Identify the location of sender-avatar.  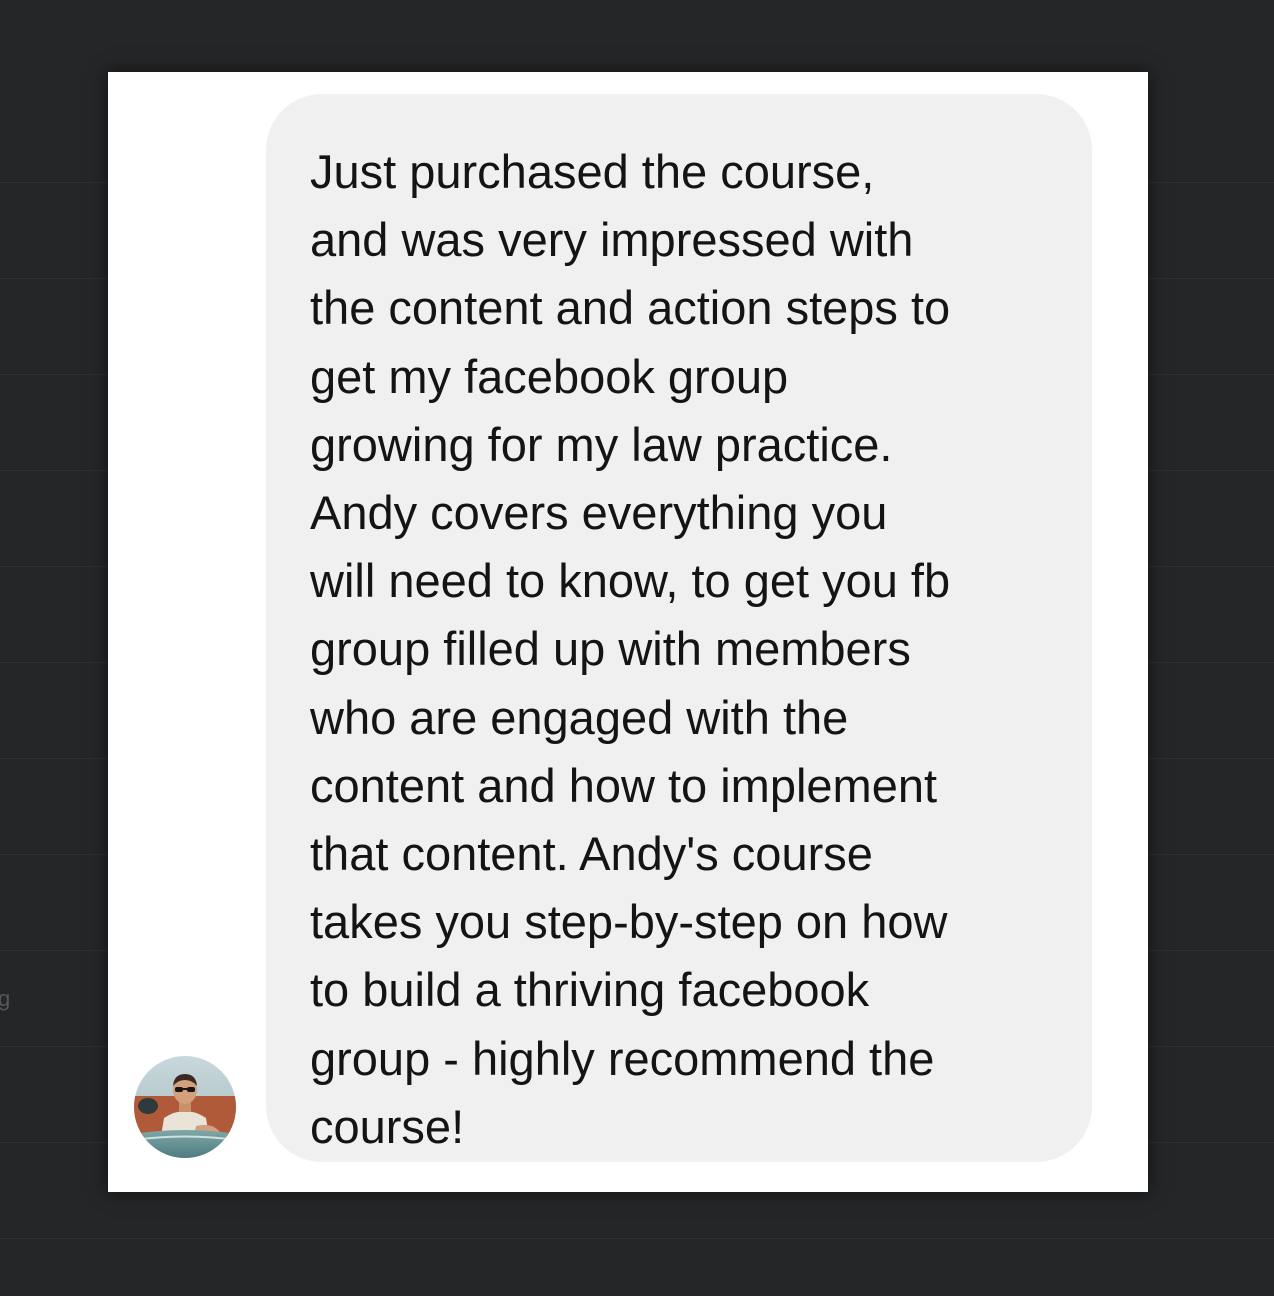
(185, 1107).